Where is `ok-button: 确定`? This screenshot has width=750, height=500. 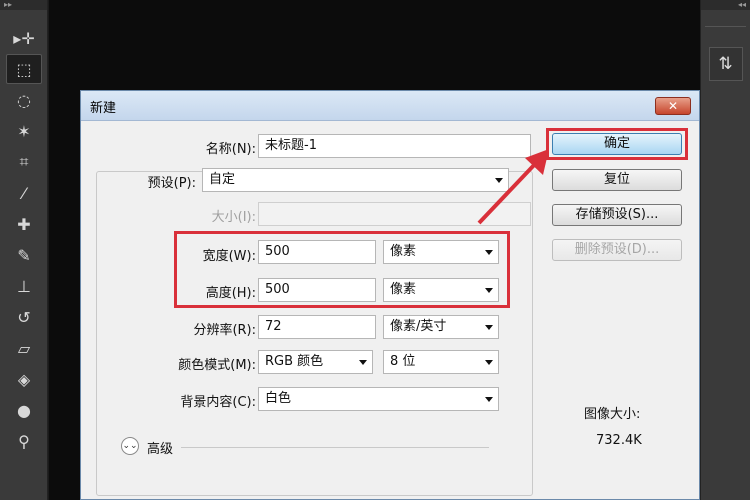 ok-button: 确定 is located at coordinates (617, 144).